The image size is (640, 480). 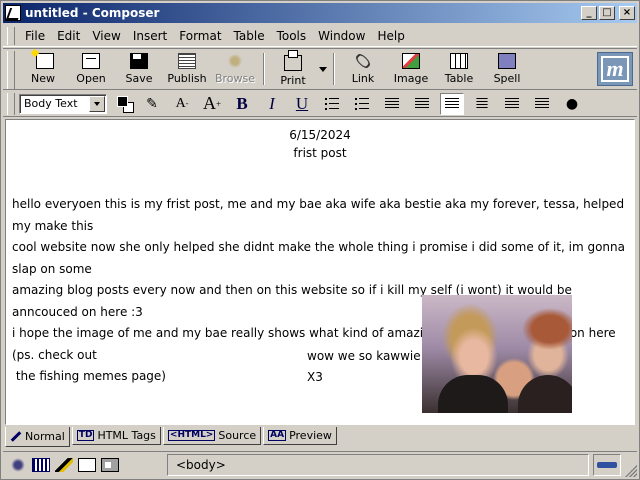 I want to click on publish-label: Publish, so click(x=187, y=78).